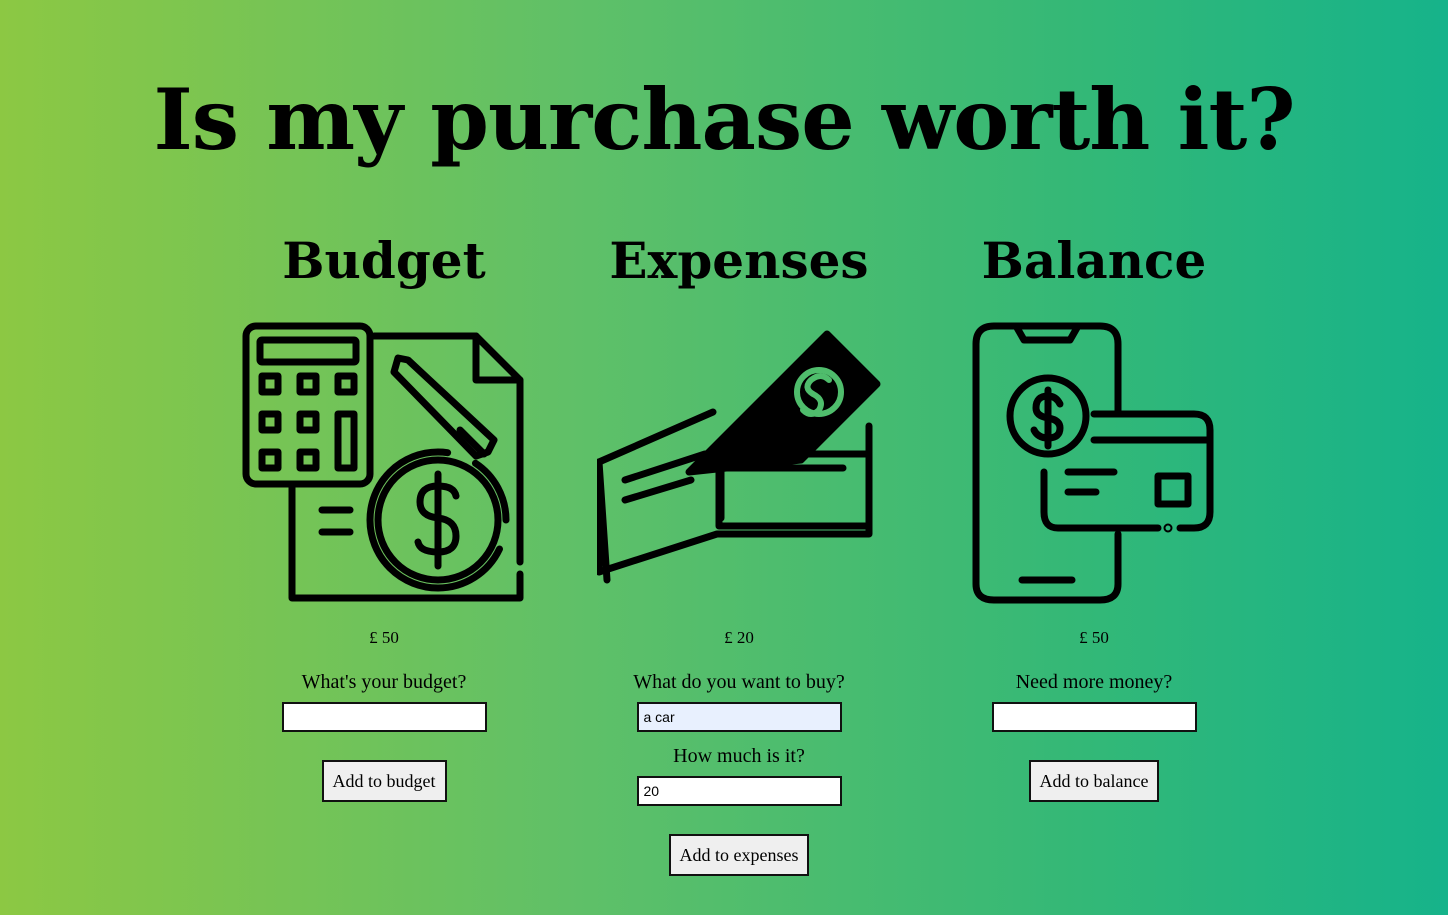 The width and height of the screenshot is (1448, 915). Describe the element at coordinates (739, 791) in the screenshot. I see `expense-cost-input` at that location.